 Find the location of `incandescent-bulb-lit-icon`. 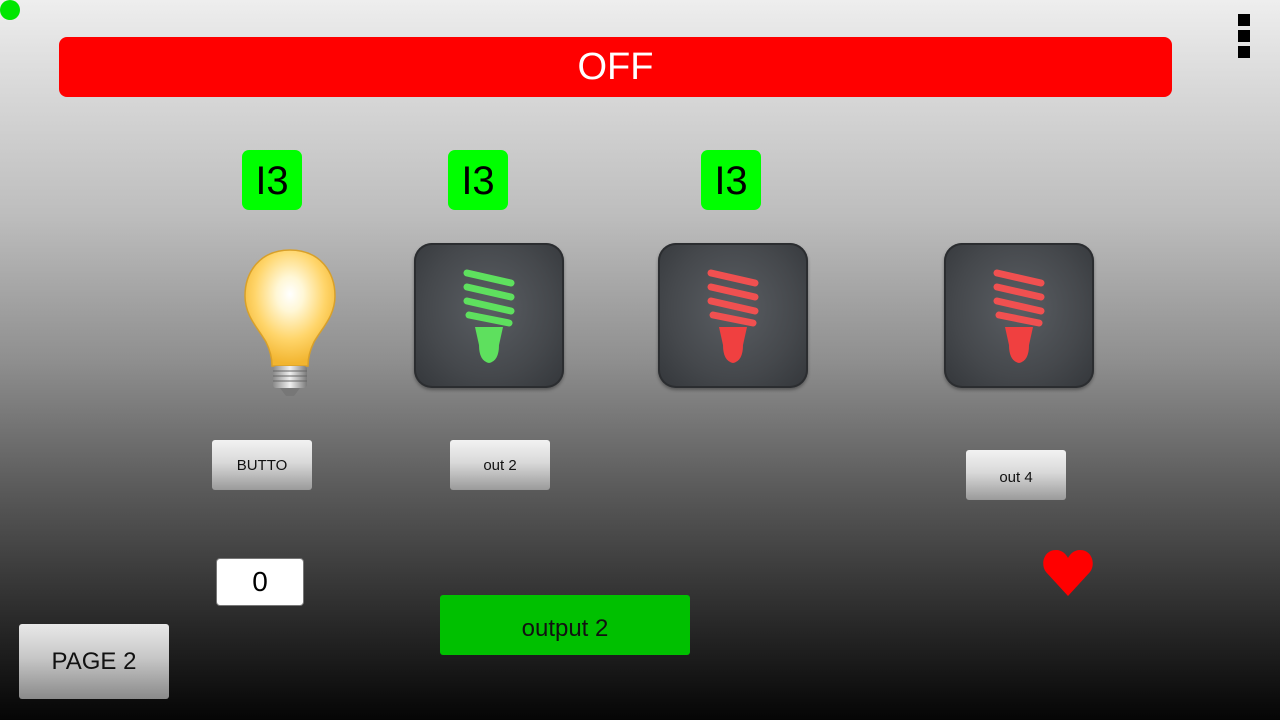

incandescent-bulb-lit-icon is located at coordinates (290, 322).